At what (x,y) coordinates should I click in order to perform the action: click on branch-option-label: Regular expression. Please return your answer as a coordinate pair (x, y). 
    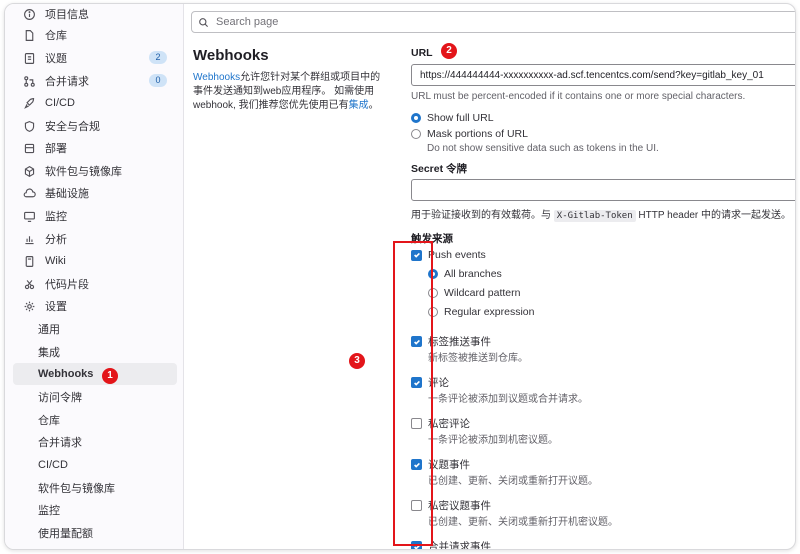
    Looking at the image, I should click on (489, 312).